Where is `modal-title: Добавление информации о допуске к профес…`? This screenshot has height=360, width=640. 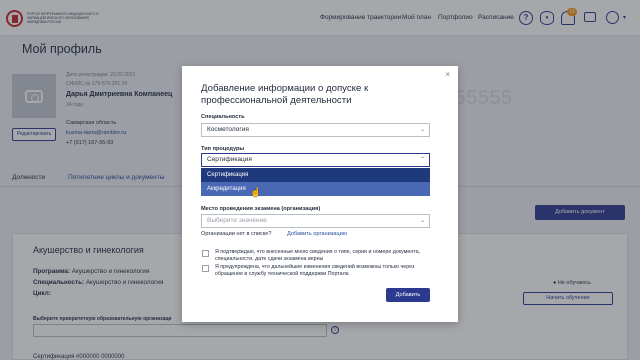 modal-title: Добавление информации о допуске к профес… is located at coordinates (285, 94).